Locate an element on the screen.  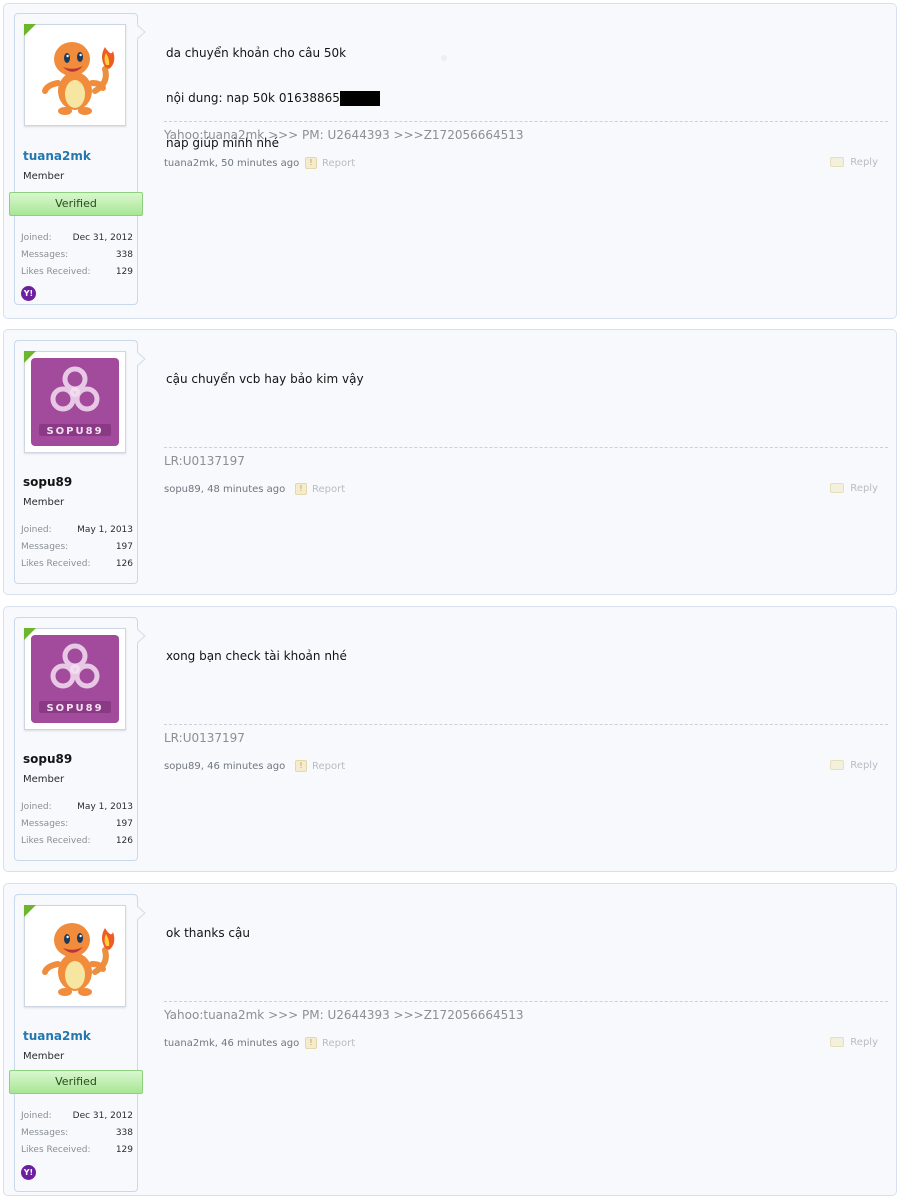
message-line: nội dung: nap 50k 01638865 is located at coordinates (253, 98).